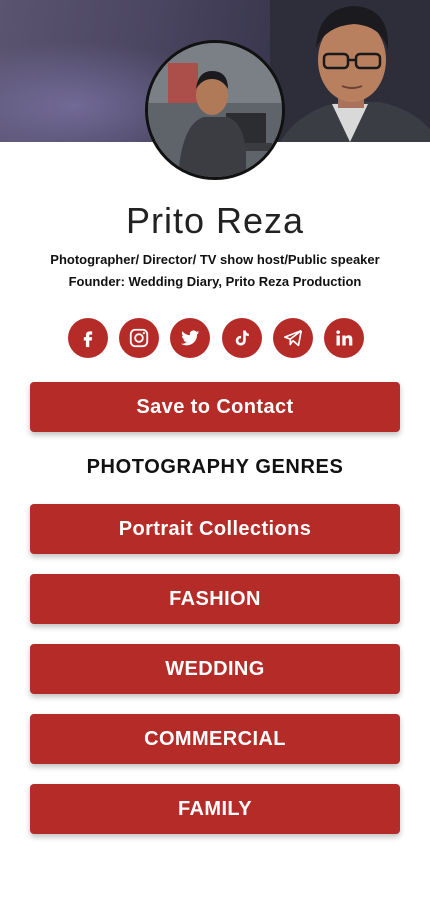  Describe the element at coordinates (215, 599) in the screenshot. I see `genre-button-fashion: FASHION` at that location.